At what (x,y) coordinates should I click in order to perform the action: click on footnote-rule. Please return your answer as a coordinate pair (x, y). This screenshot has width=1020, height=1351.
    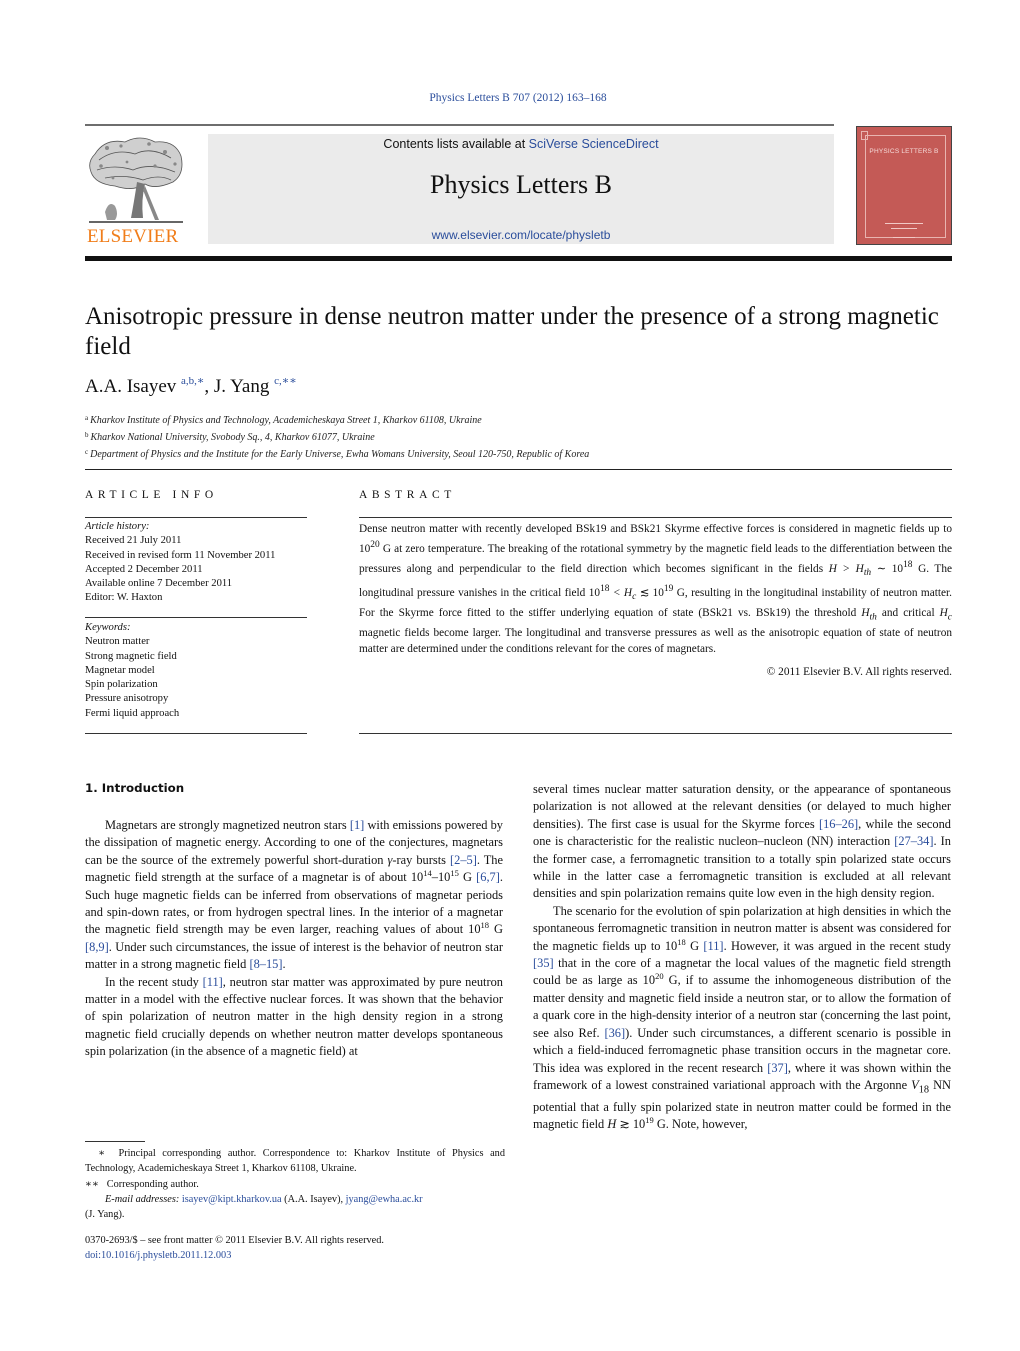
    Looking at the image, I should click on (115, 1141).